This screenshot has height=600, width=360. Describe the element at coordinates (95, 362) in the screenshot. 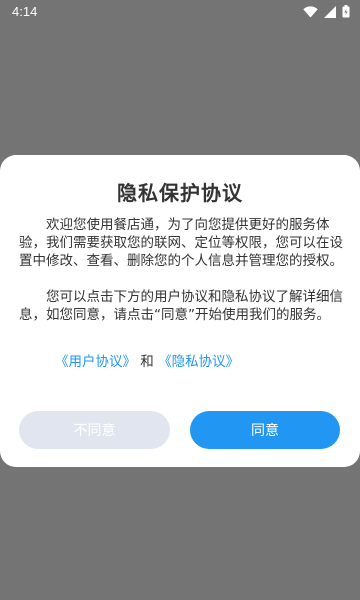

I see `user-agreement-link: 《用户协议》` at that location.